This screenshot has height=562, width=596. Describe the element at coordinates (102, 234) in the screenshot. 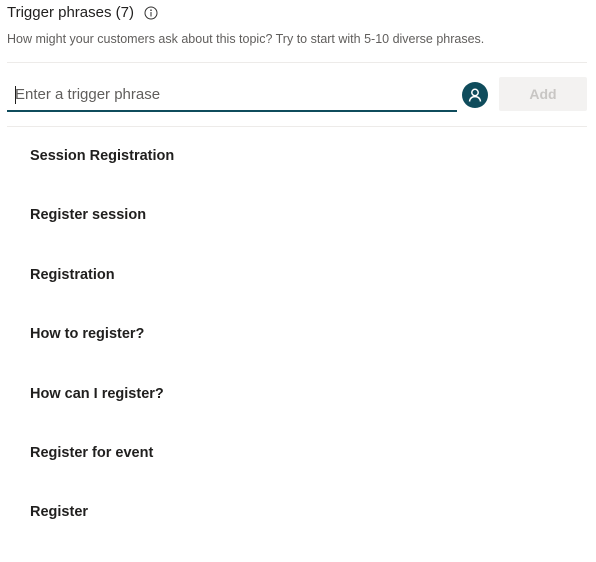

I see `trigger-phrase-item: Register session` at that location.